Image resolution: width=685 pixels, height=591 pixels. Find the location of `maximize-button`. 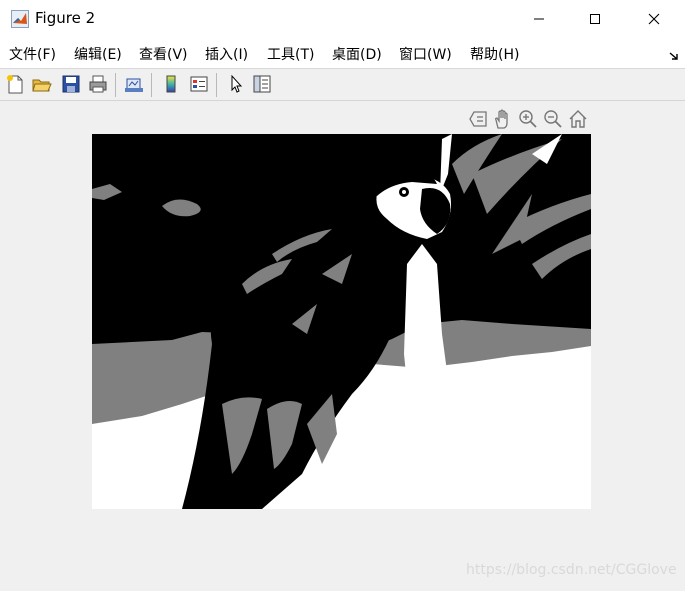

maximize-button is located at coordinates (595, 19).